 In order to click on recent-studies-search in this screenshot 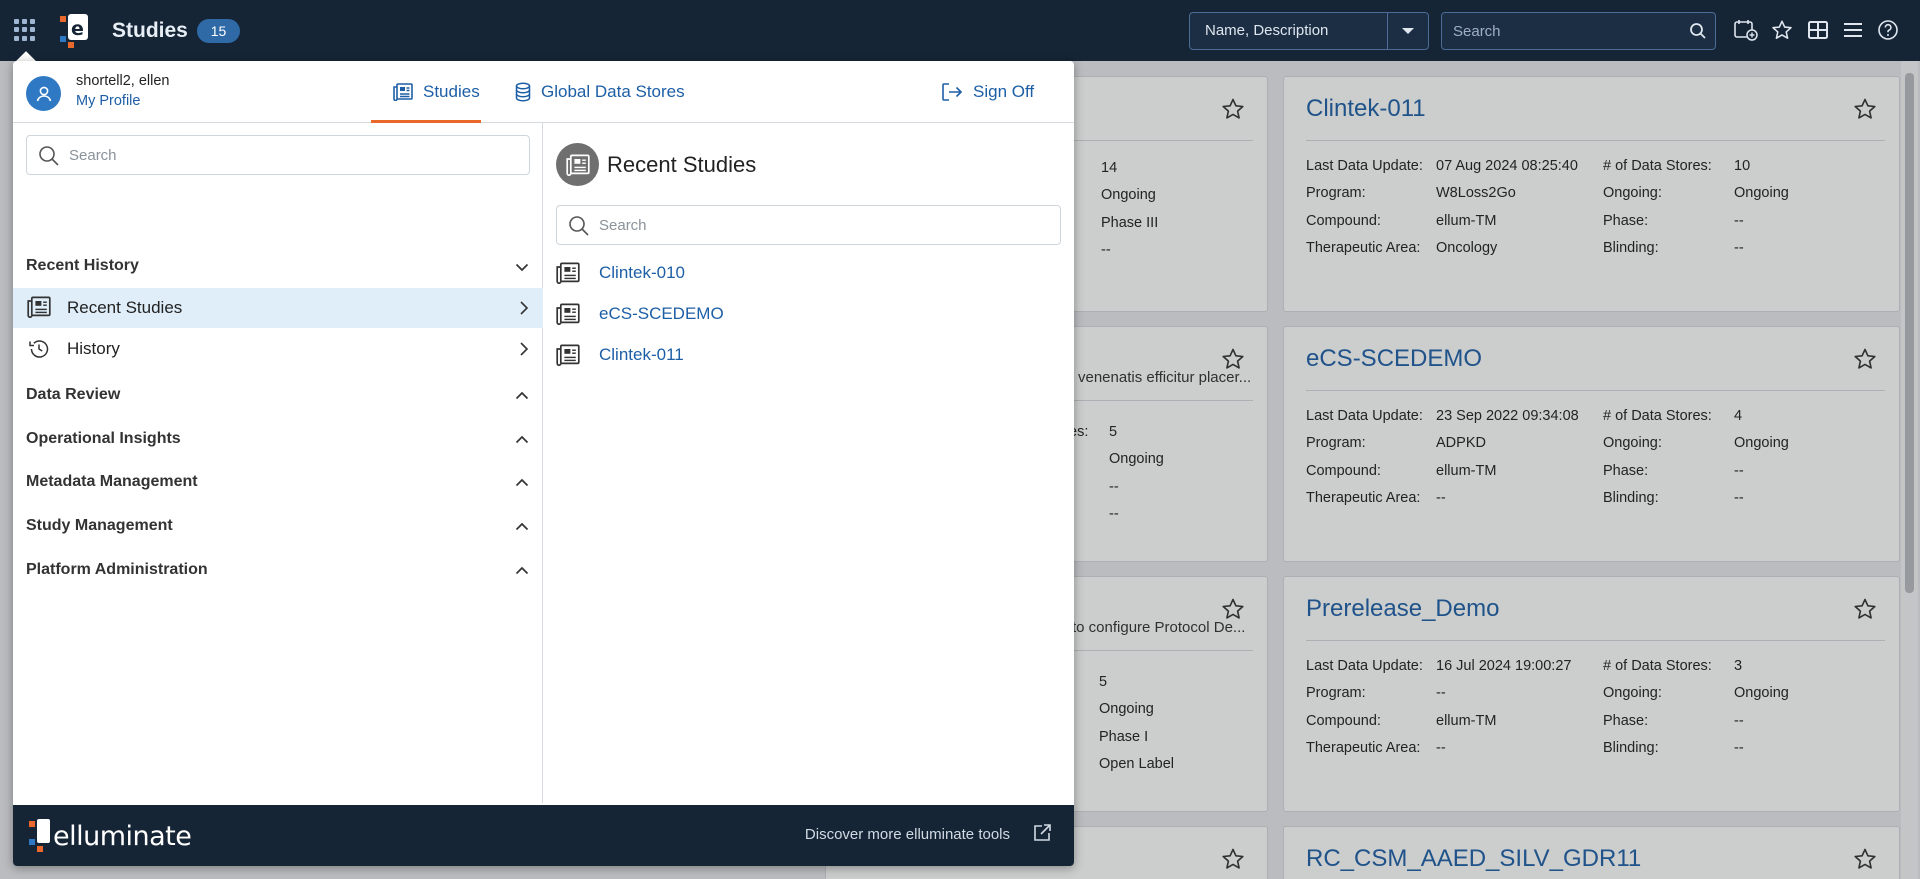, I will do `click(808, 225)`.